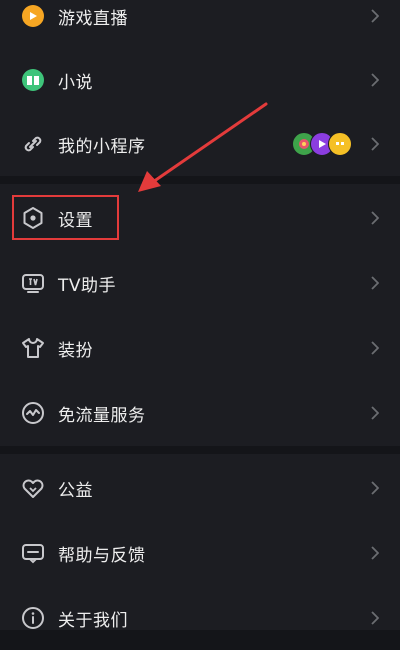  What do you see at coordinates (33, 16) in the screenshot?
I see `game-live-icon` at bounding box center [33, 16].